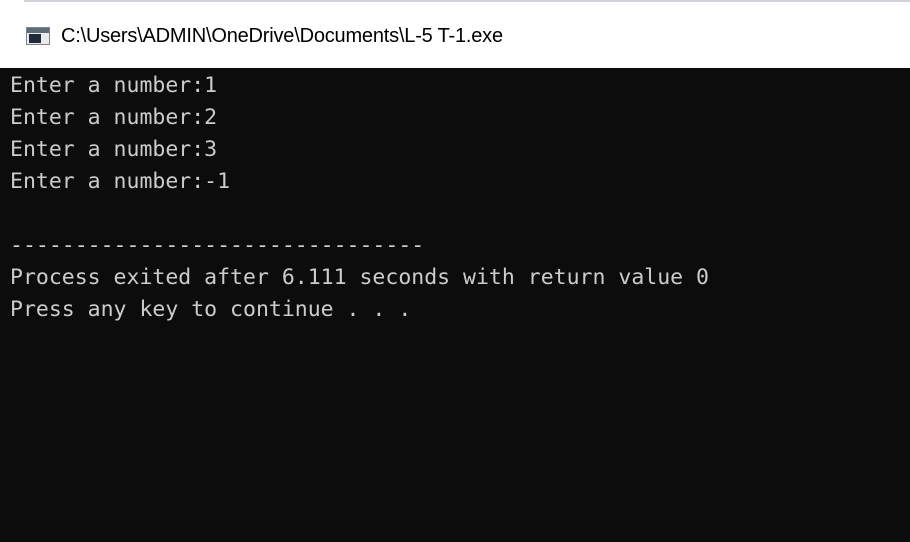 This screenshot has height=542, width=910. What do you see at coordinates (211, 309) in the screenshot?
I see `console-continue-prompt: Press any key to continue . . .` at bounding box center [211, 309].